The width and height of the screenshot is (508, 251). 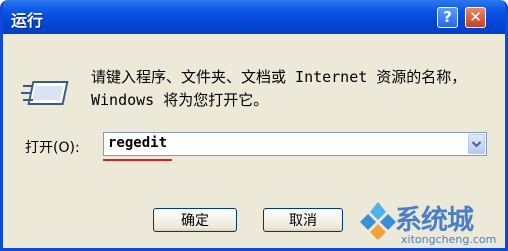 I want to click on ok-button: 确定, so click(x=195, y=220).